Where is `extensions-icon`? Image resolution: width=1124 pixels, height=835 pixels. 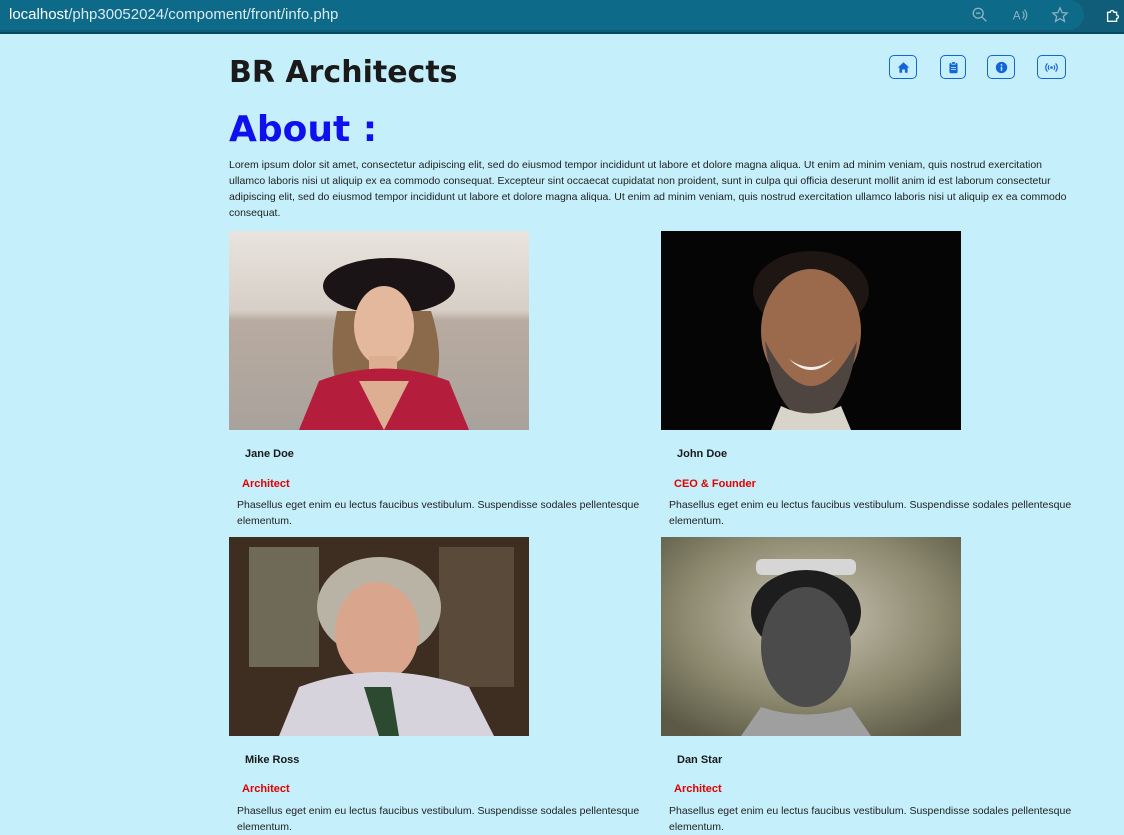
extensions-icon is located at coordinates (1113, 15).